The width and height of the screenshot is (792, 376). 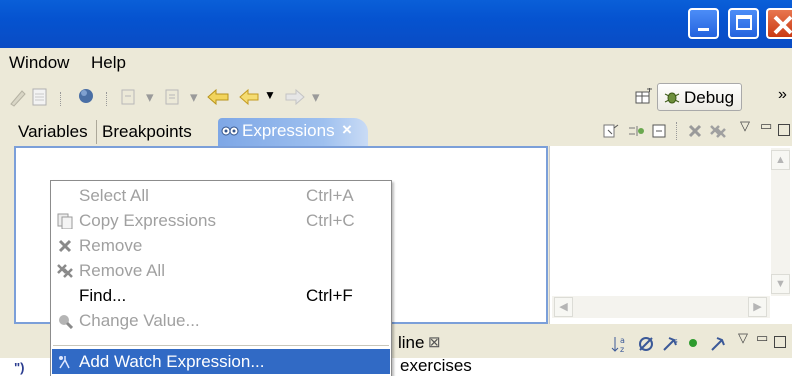 I want to click on minimize-button, so click(x=703, y=23).